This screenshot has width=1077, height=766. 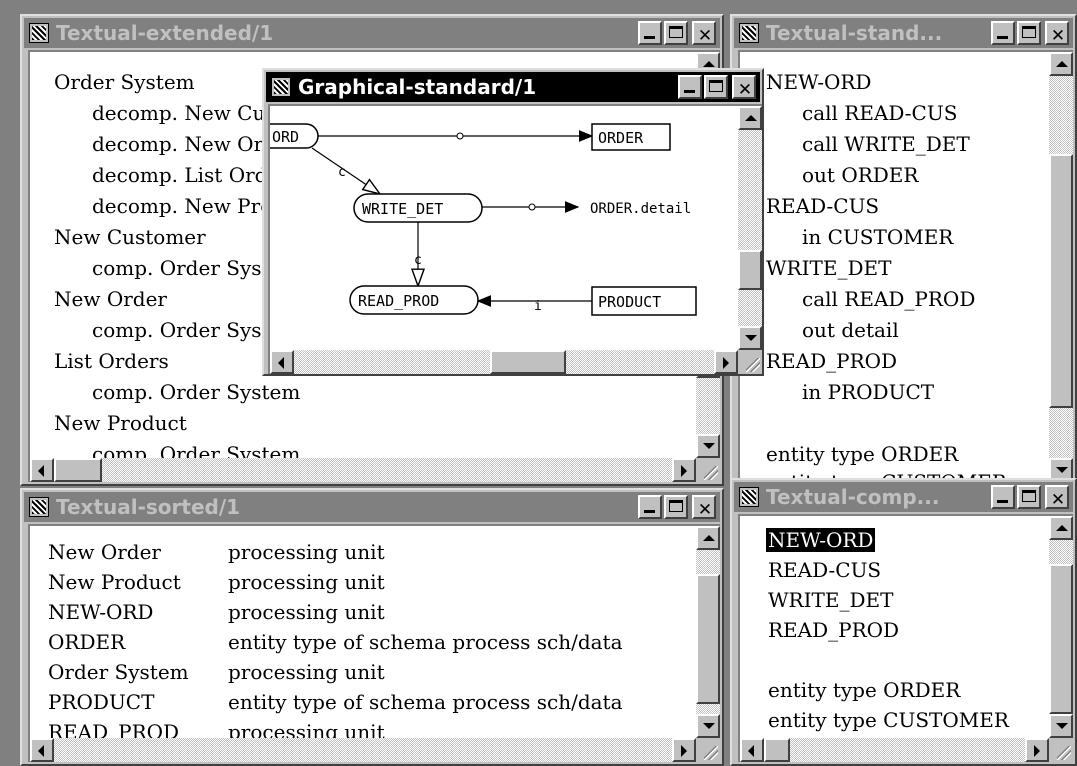 What do you see at coordinates (294, 136) in the screenshot?
I see `node-new-ord: ORD` at bounding box center [294, 136].